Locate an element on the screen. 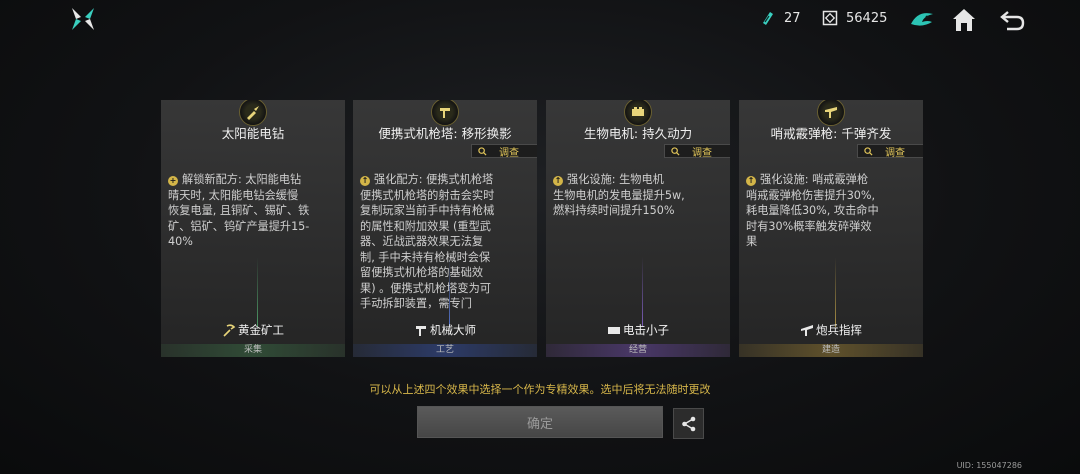  resource-tokens-value: 27 is located at coordinates (792, 18).